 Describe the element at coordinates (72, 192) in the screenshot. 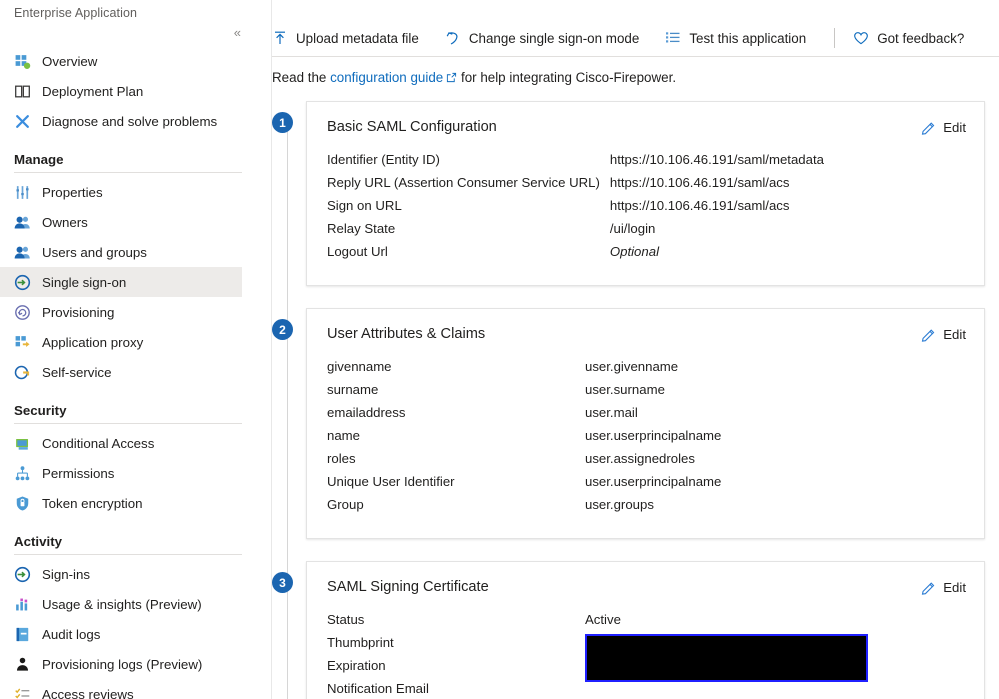

I see `sidebar-item-label: Properties` at that location.